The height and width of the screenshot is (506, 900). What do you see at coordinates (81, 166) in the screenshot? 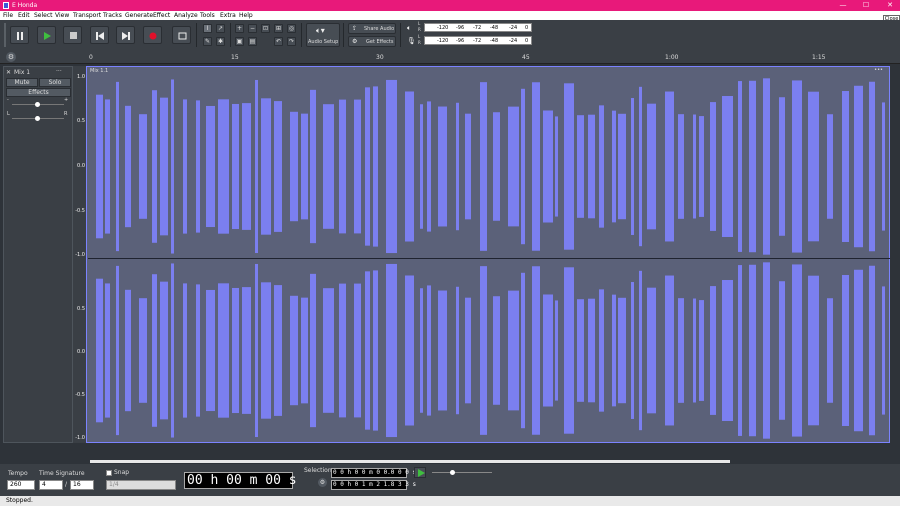
I see `scale-label: 0.0` at bounding box center [81, 166].